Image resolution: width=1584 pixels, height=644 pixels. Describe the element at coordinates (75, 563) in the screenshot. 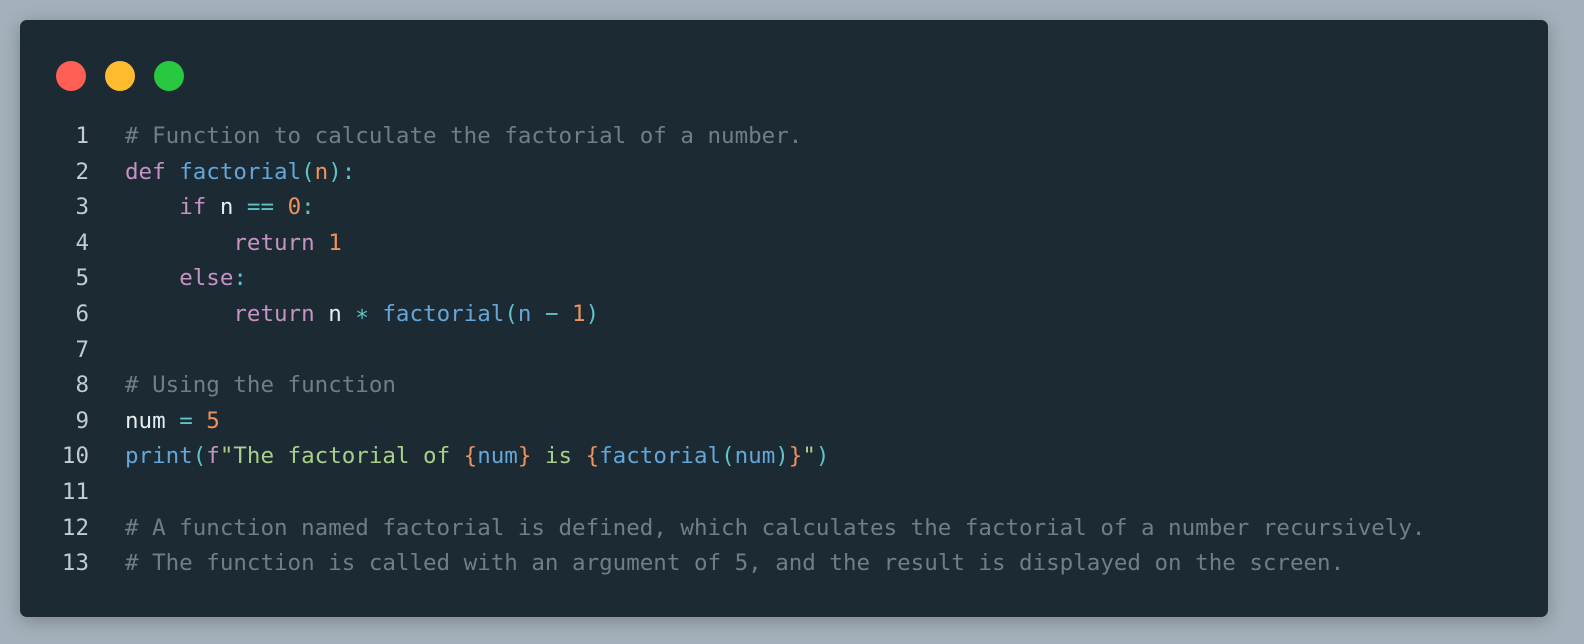

I see `line-number: 13` at that location.